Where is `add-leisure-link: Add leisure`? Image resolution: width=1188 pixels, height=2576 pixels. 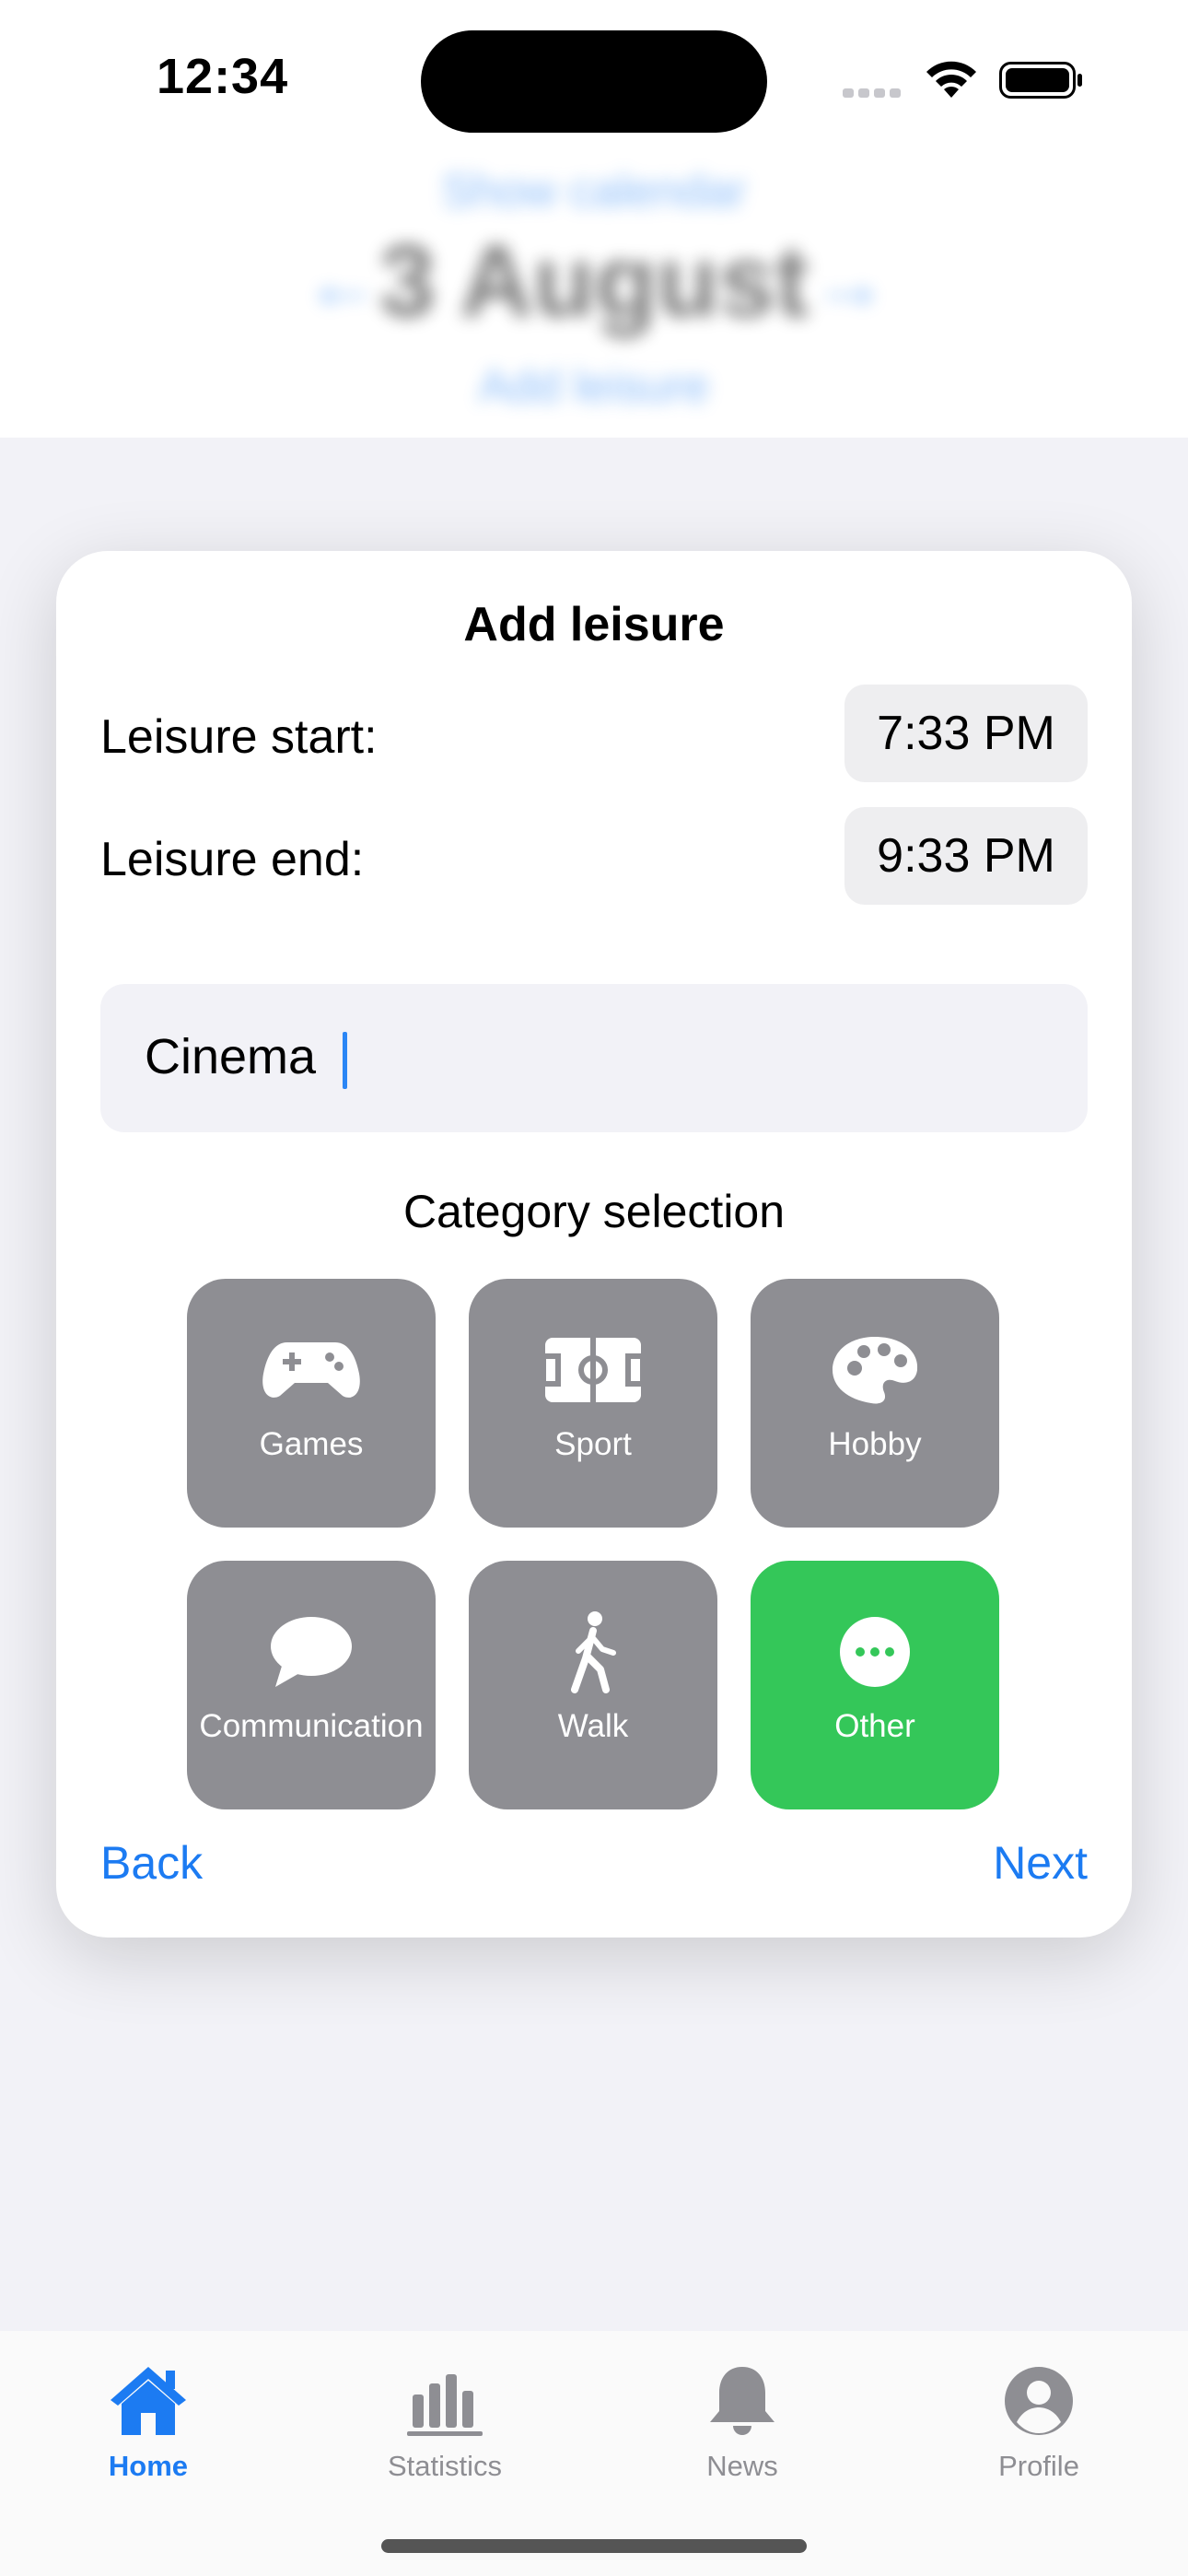 add-leisure-link: Add leisure is located at coordinates (594, 386).